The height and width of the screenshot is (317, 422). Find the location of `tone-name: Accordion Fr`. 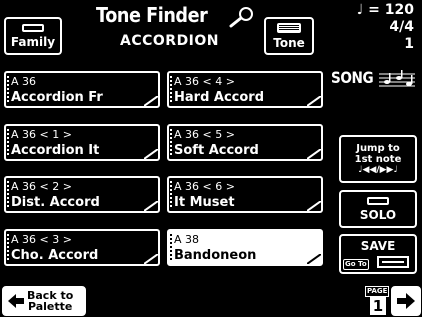

tone-name: Accordion Fr is located at coordinates (57, 97).